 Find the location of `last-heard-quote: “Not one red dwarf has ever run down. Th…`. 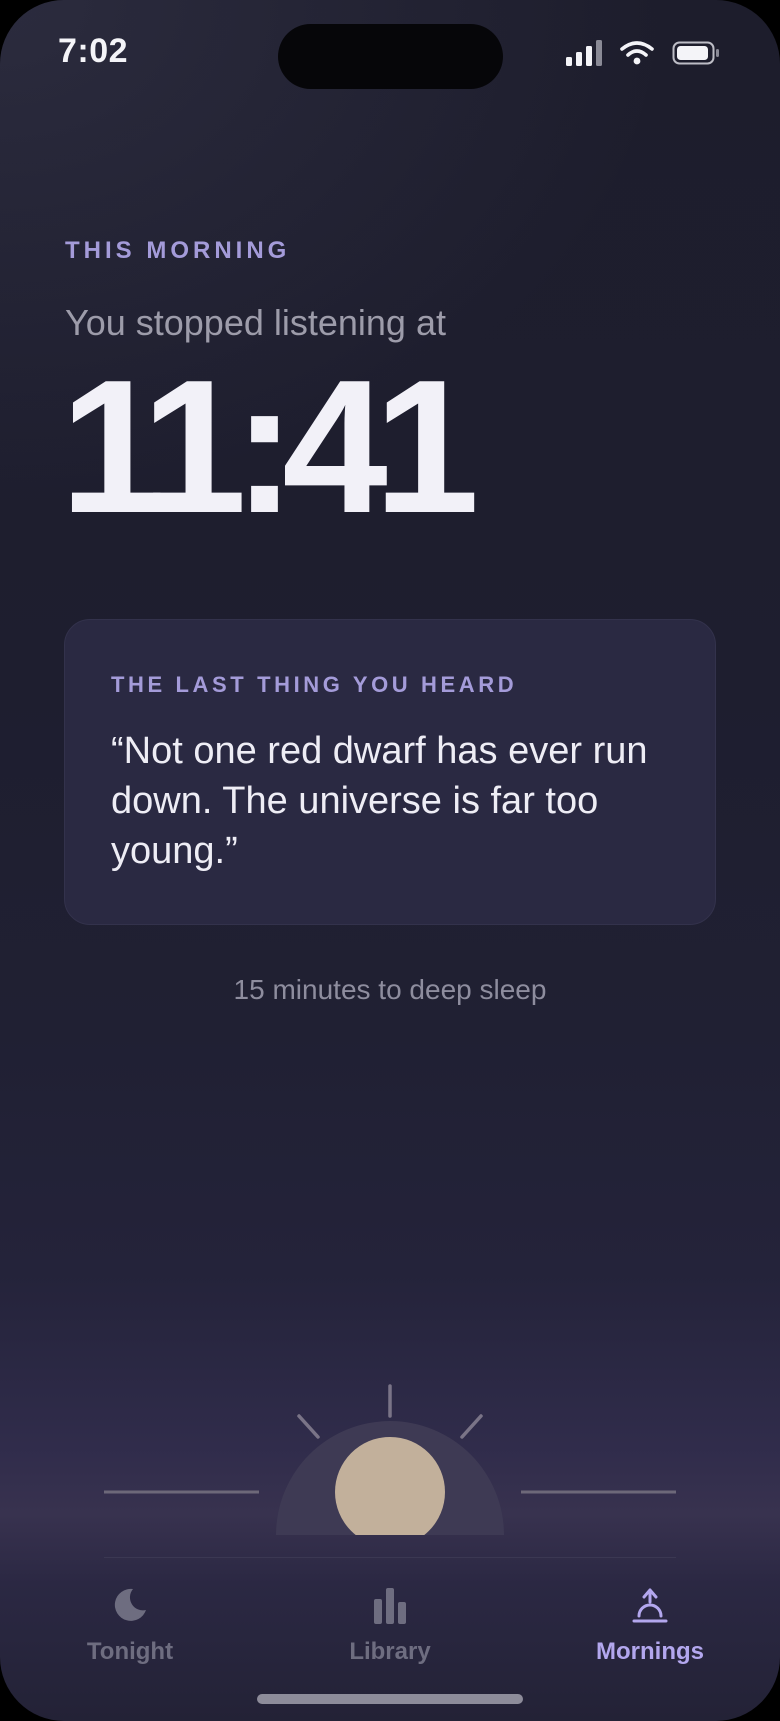

last-heard-quote: “Not one red dwarf has ever run down. Th… is located at coordinates (379, 801).